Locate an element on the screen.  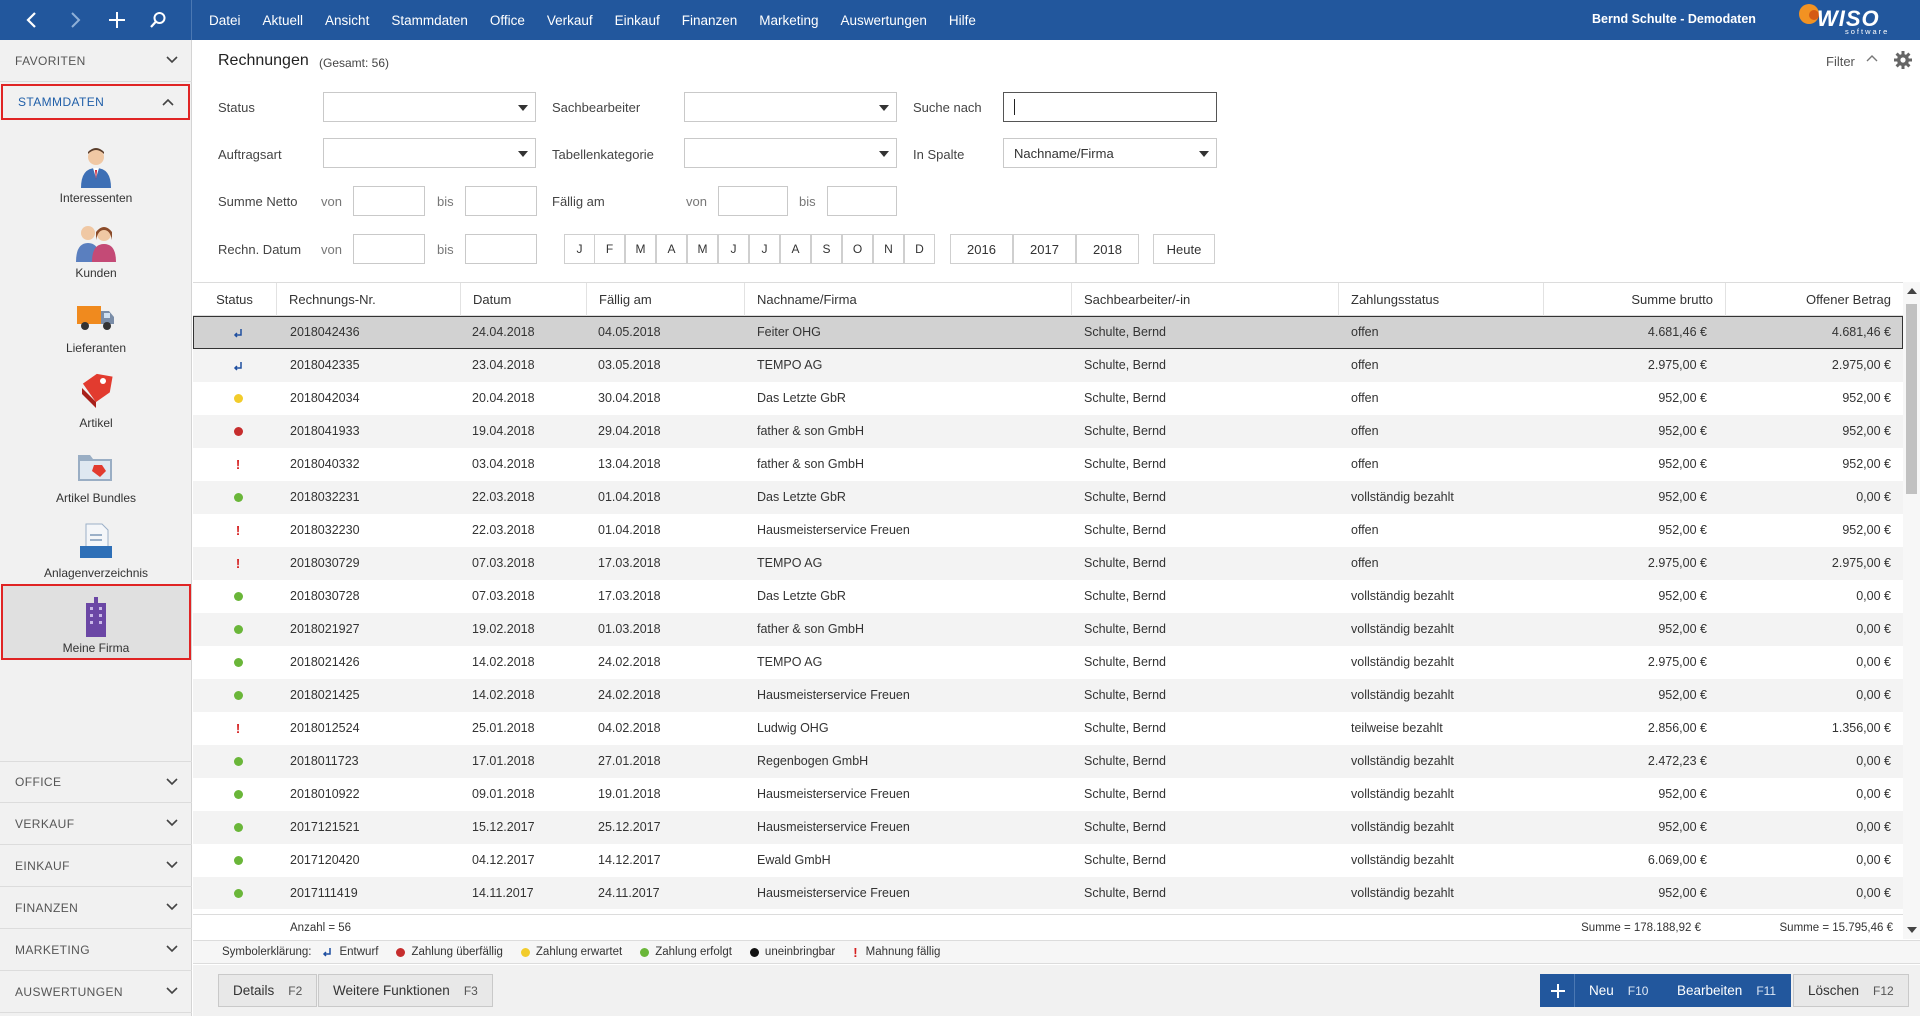
month-button-apr: A is located at coordinates (671, 249).